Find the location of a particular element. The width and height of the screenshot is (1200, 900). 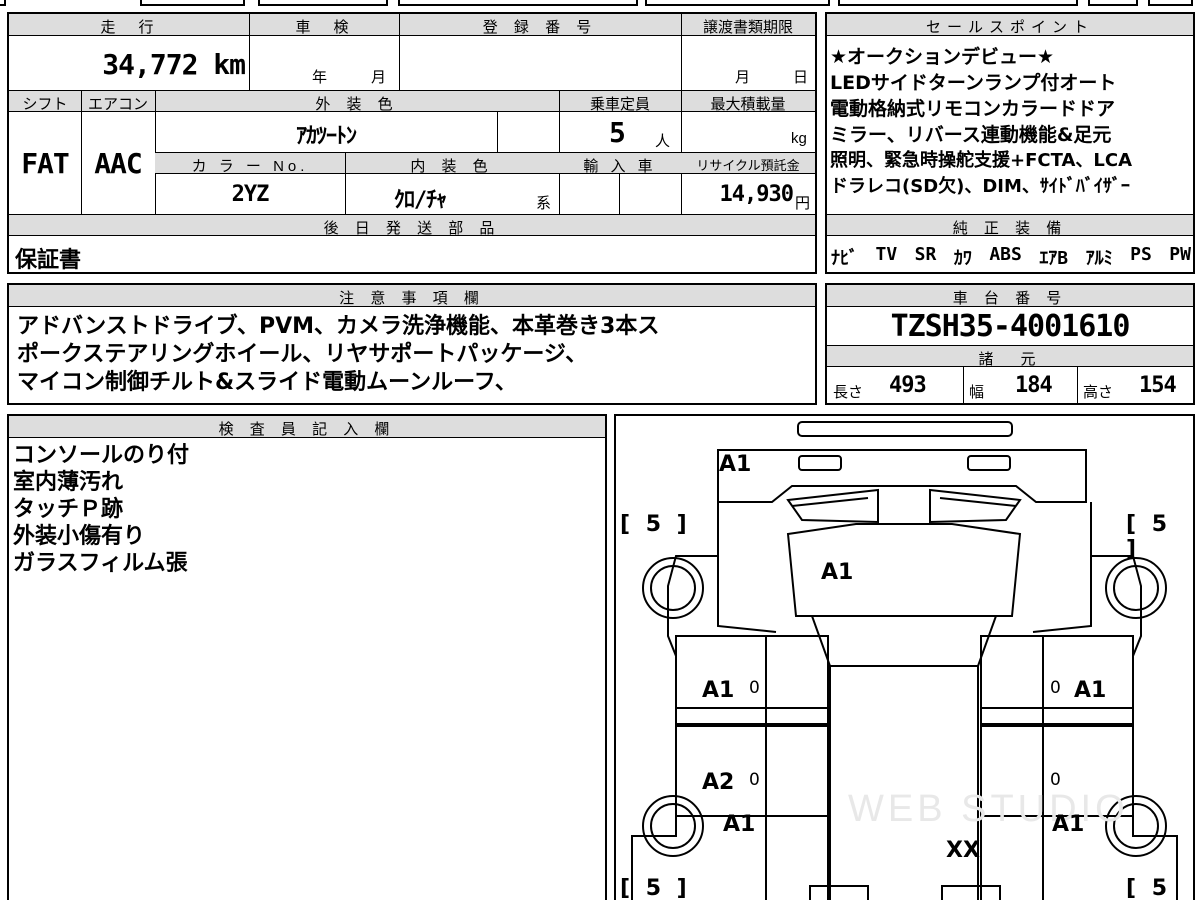

inspector-label: 検 査 員 記 入 欄 is located at coordinates (307, 429).